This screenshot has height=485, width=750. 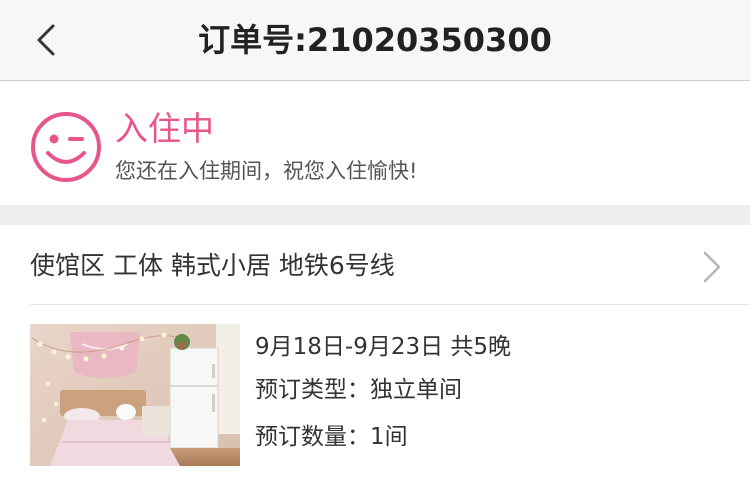 I want to click on booking-type: 预订类型：独立单间, so click(x=358, y=390).